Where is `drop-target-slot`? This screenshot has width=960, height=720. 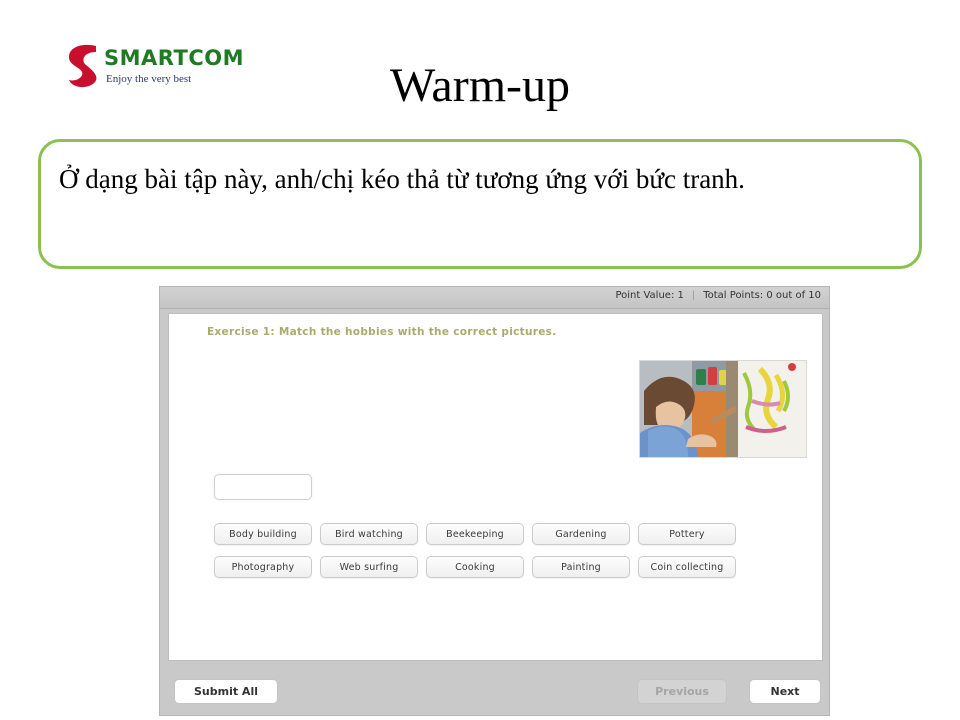 drop-target-slot is located at coordinates (263, 487).